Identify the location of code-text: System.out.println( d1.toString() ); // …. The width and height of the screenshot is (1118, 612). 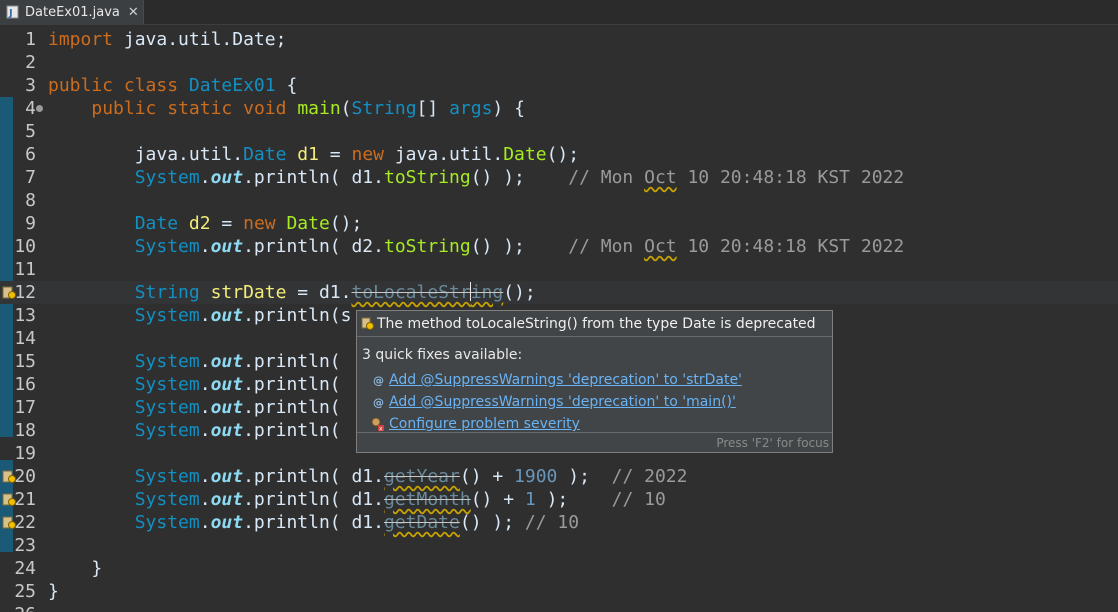
(519, 177).